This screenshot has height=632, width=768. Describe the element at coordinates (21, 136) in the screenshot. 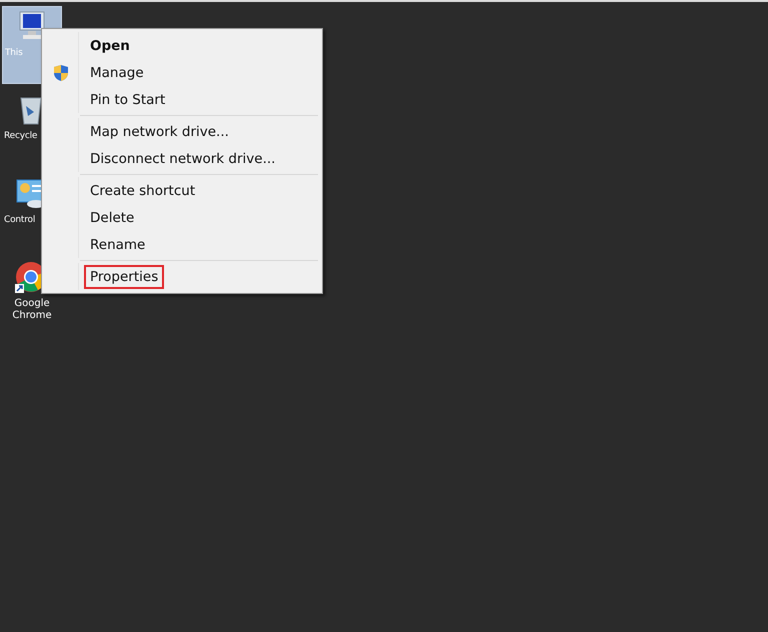

I see `icon-label: Recycle` at that location.